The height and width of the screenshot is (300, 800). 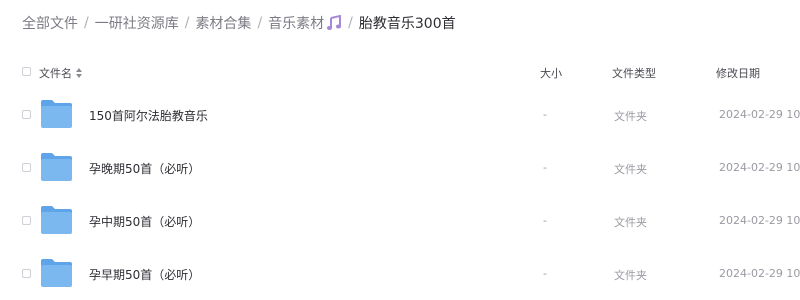 What do you see at coordinates (79, 73) in the screenshot?
I see `sort-icon` at bounding box center [79, 73].